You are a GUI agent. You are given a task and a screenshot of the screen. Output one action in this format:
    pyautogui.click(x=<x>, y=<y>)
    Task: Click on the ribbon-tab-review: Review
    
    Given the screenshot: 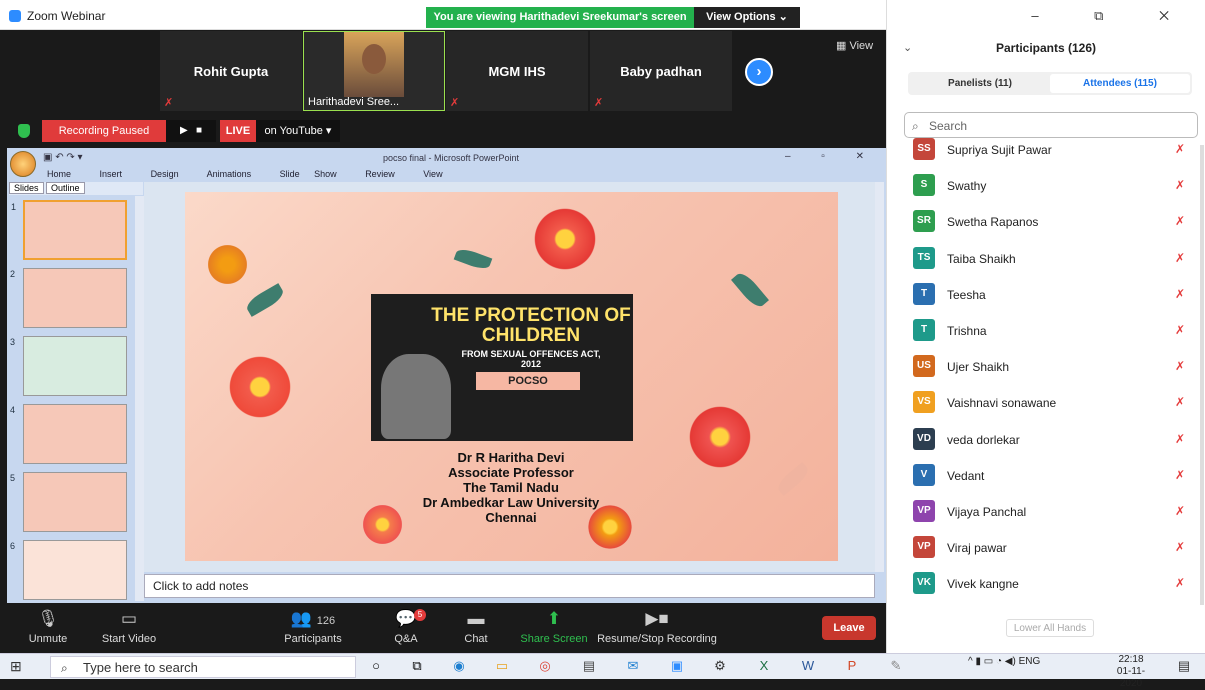 What is the action you would take?
    pyautogui.click(x=380, y=174)
    